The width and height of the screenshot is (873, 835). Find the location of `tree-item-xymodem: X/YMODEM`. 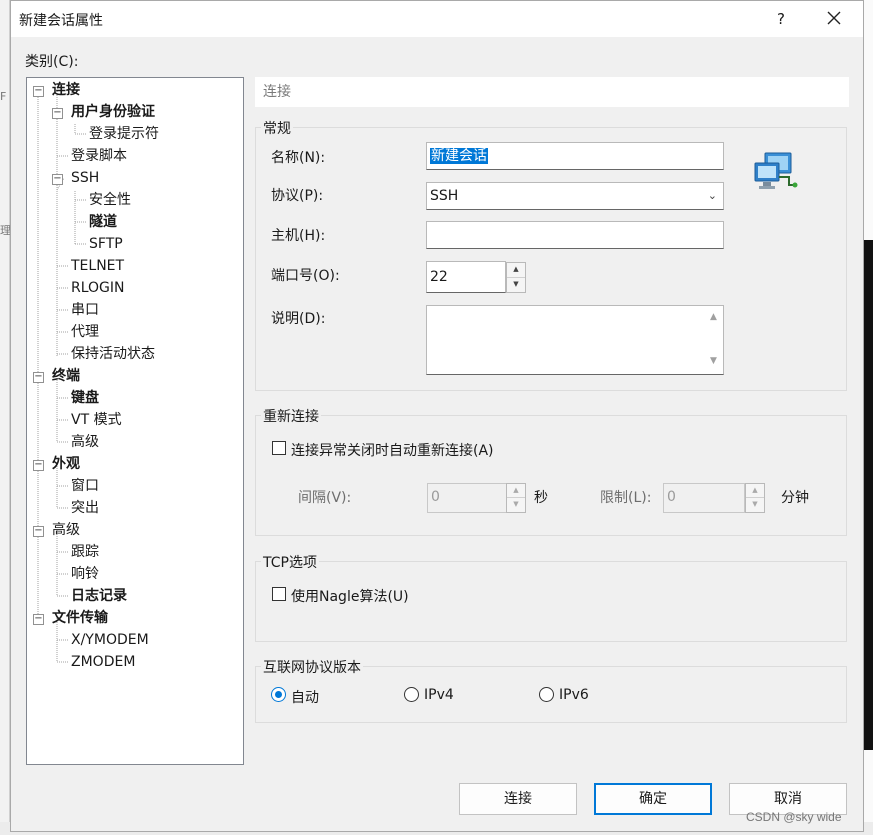

tree-item-xymodem: X/YMODEM is located at coordinates (110, 640).